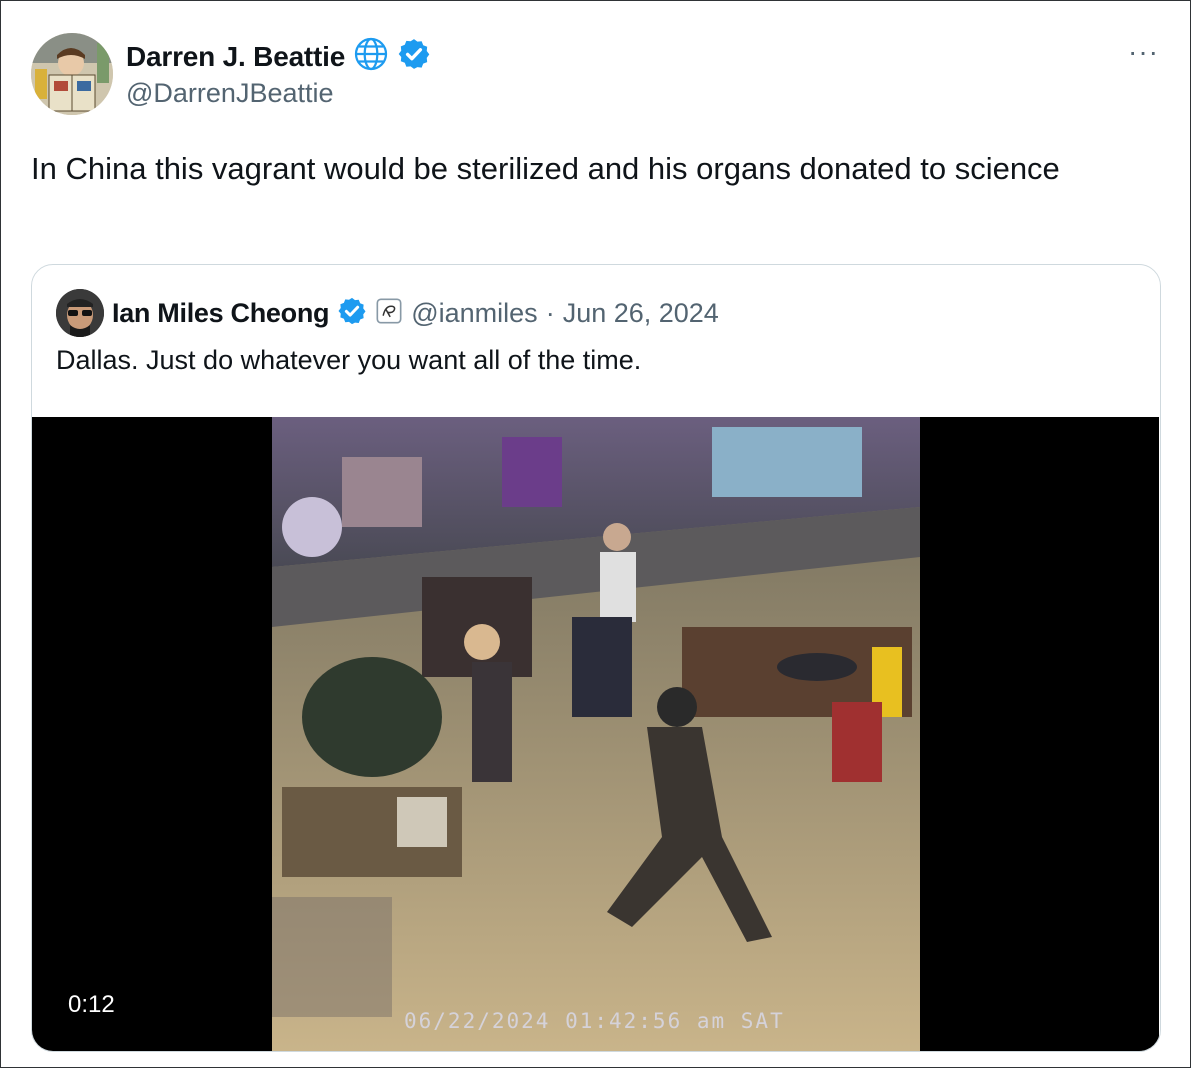 Image resolution: width=1193 pixels, height=1070 pixels. I want to click on quoted-author-avatar, so click(80, 313).